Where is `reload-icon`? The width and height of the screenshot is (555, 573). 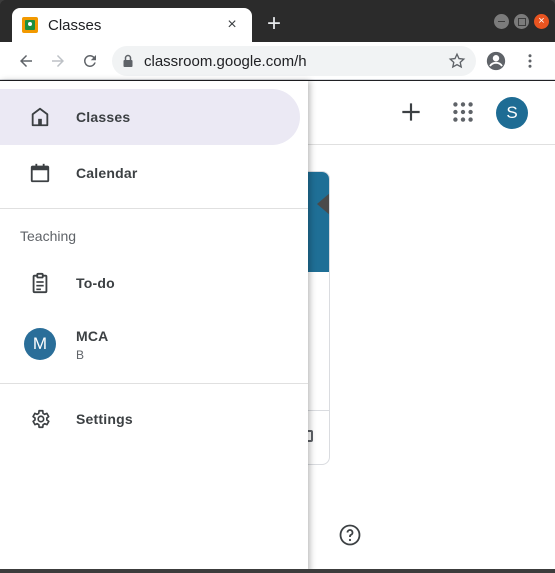
reload-icon is located at coordinates (89, 60).